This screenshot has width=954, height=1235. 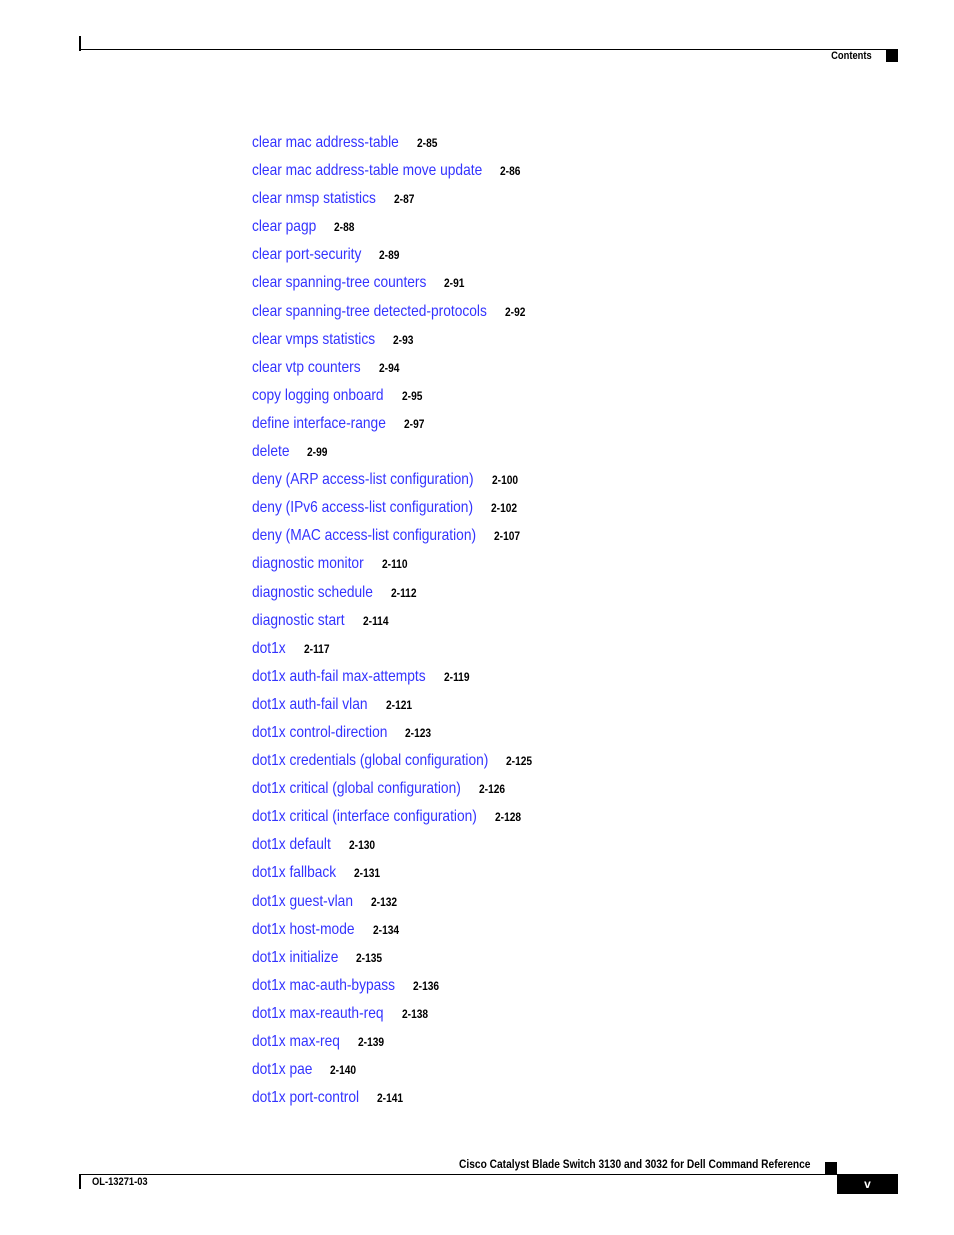 What do you see at coordinates (390, 1098) in the screenshot?
I see `toc-entry-page: 2-141` at bounding box center [390, 1098].